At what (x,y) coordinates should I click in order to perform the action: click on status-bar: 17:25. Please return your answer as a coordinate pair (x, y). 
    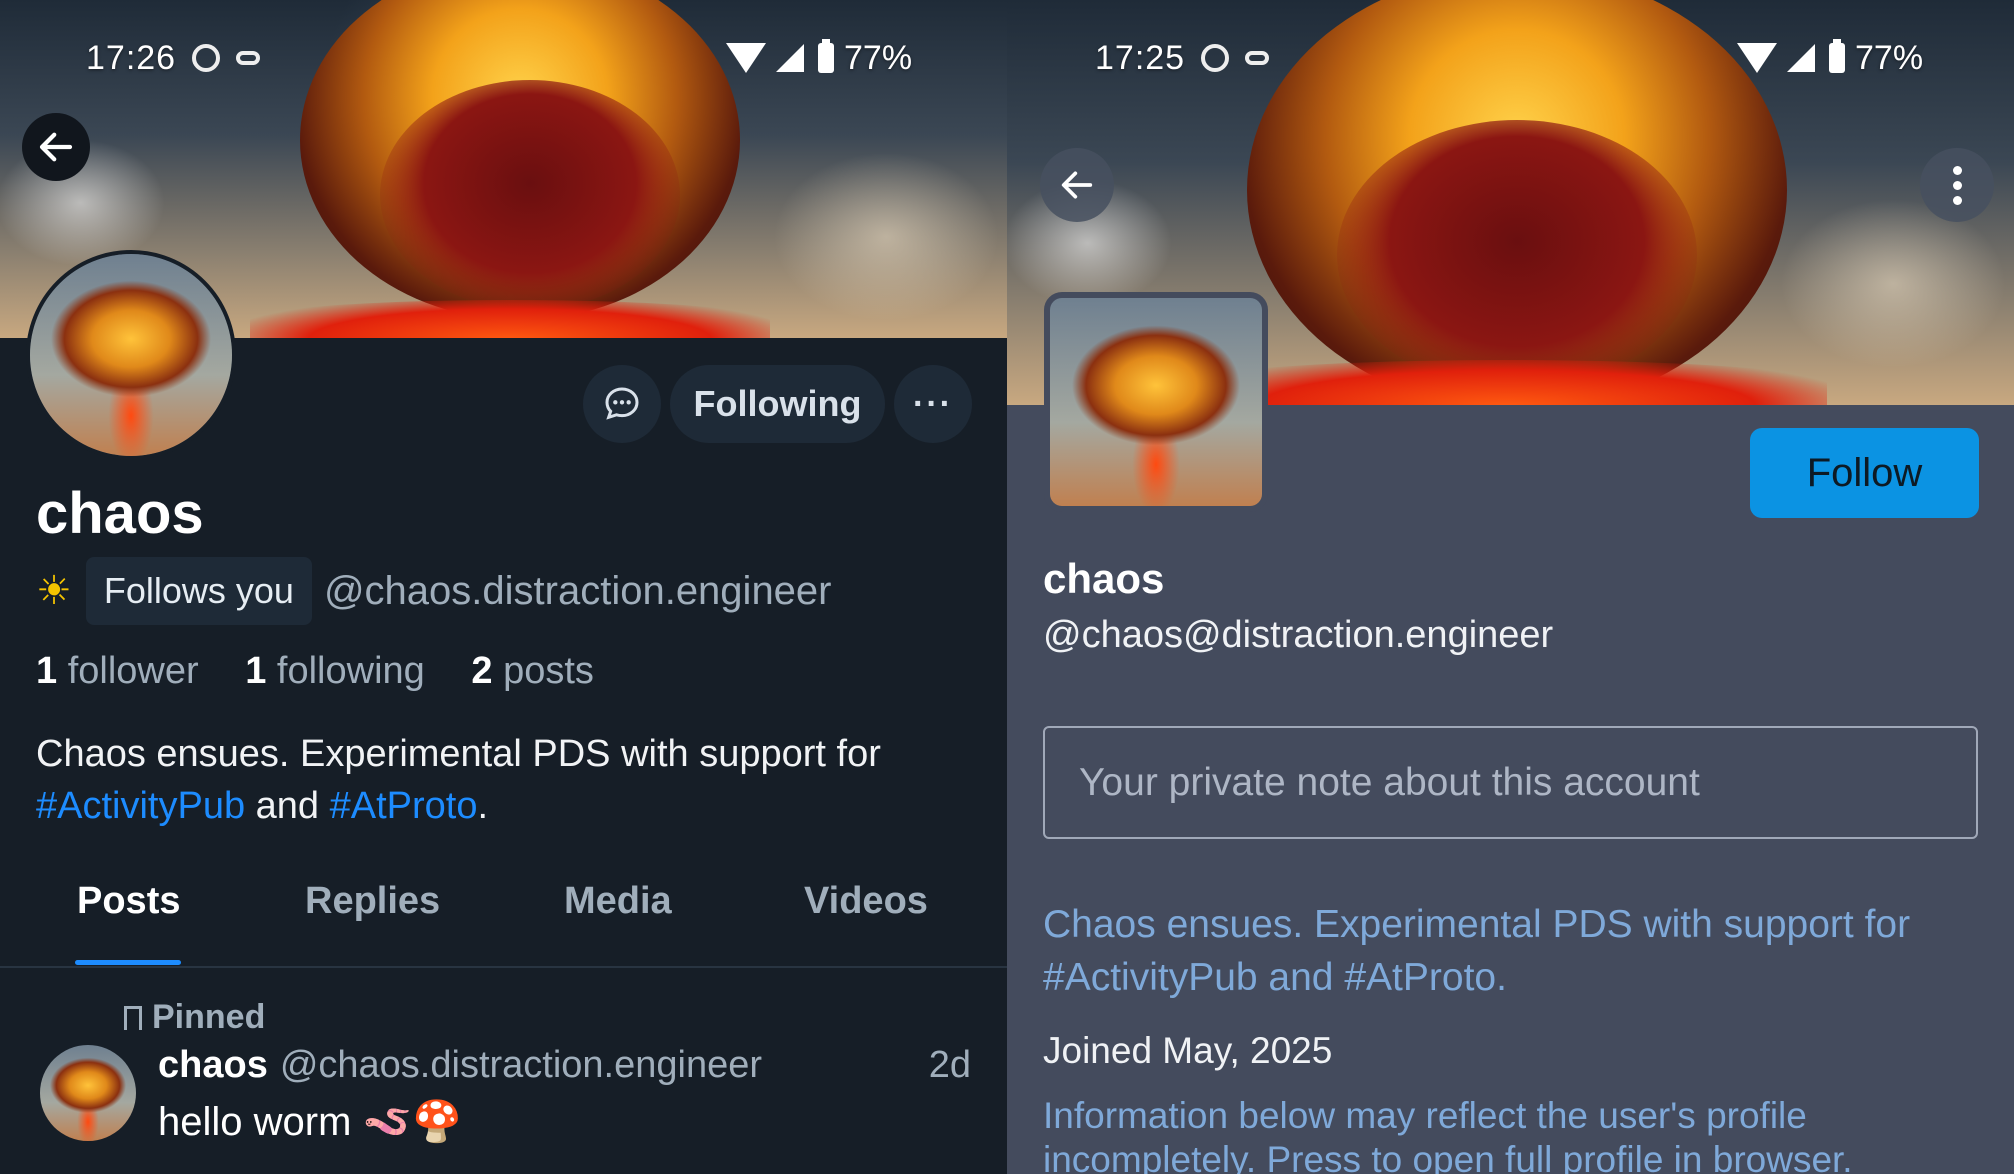
    Looking at the image, I should click on (1182, 58).